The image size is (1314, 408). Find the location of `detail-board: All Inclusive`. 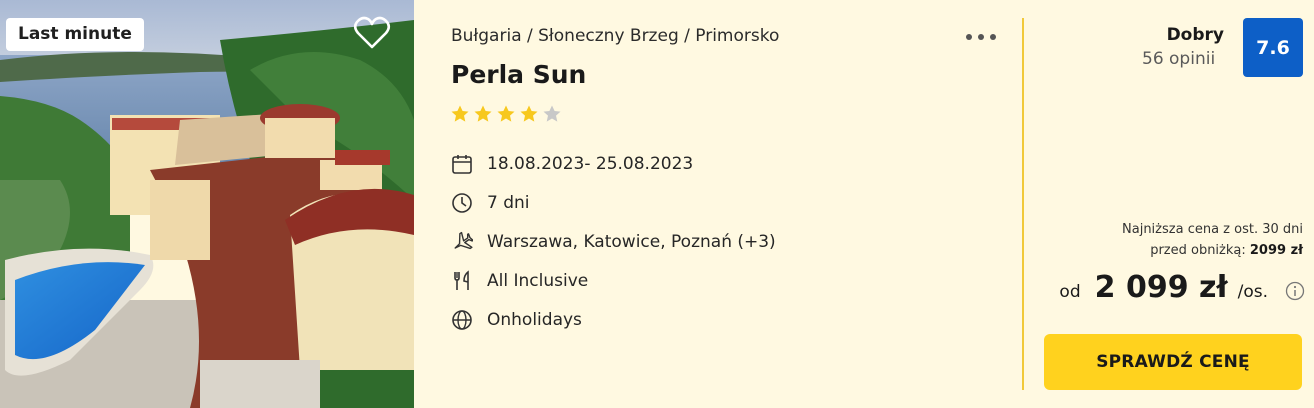

detail-board: All Inclusive is located at coordinates (613, 280).